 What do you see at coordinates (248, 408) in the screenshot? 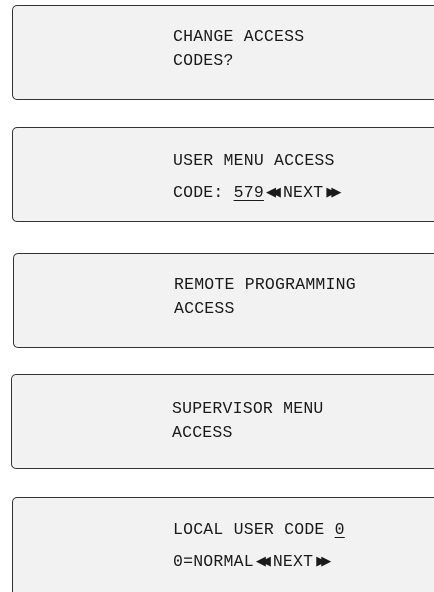
I see `screen-line-1: SUPERVISOR MENU` at bounding box center [248, 408].